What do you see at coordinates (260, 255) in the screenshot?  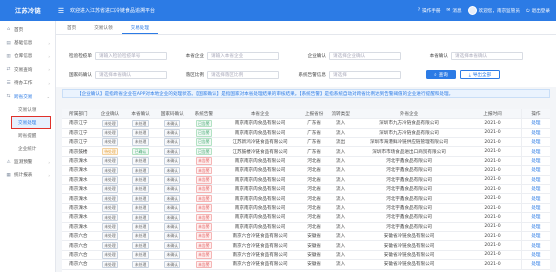 I see `cell-text: 南京六合冷链食品有限公司` at bounding box center [260, 255].